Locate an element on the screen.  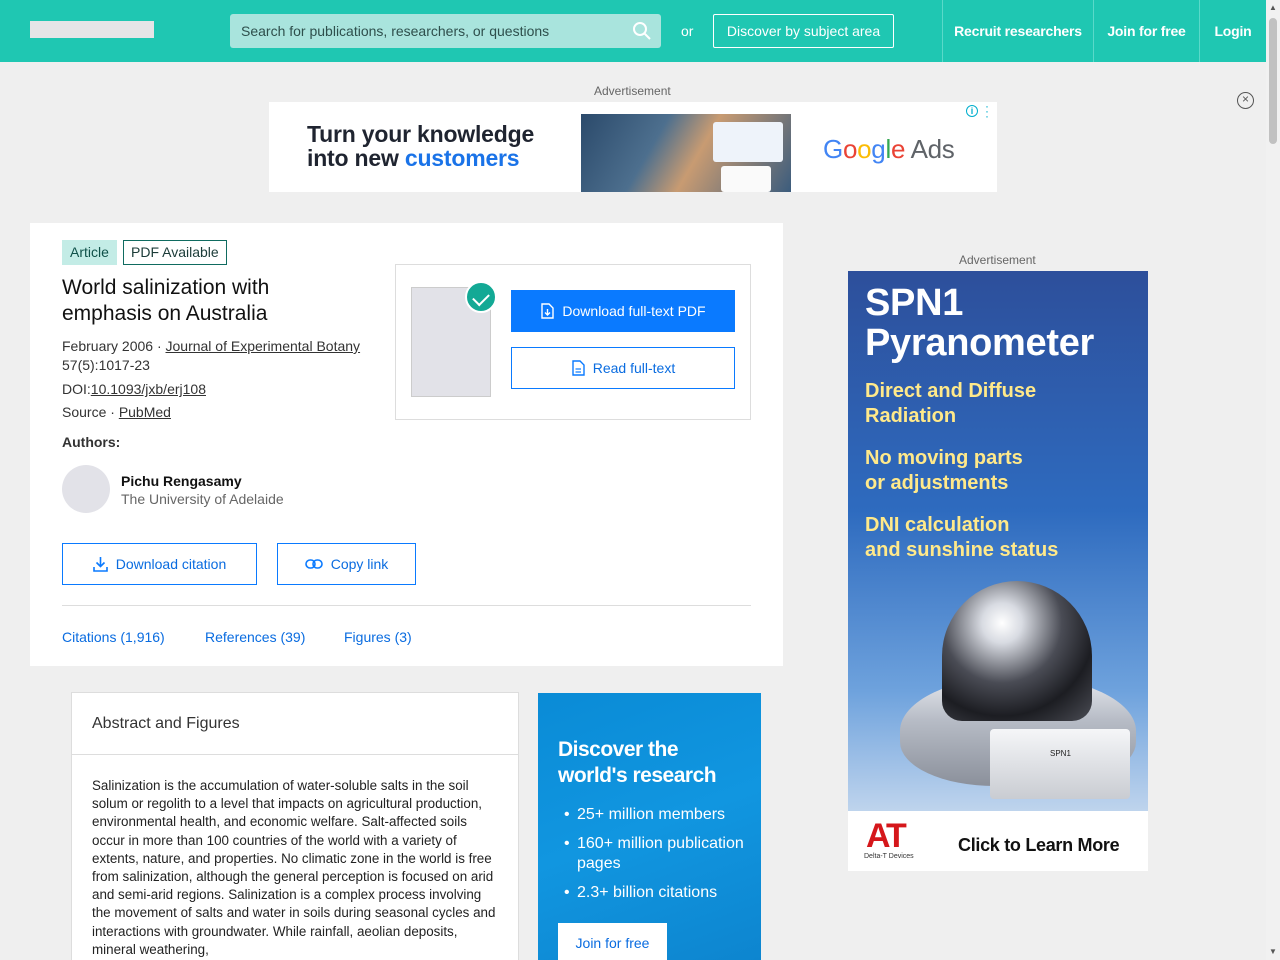
abstract-divider is located at coordinates (295, 754).